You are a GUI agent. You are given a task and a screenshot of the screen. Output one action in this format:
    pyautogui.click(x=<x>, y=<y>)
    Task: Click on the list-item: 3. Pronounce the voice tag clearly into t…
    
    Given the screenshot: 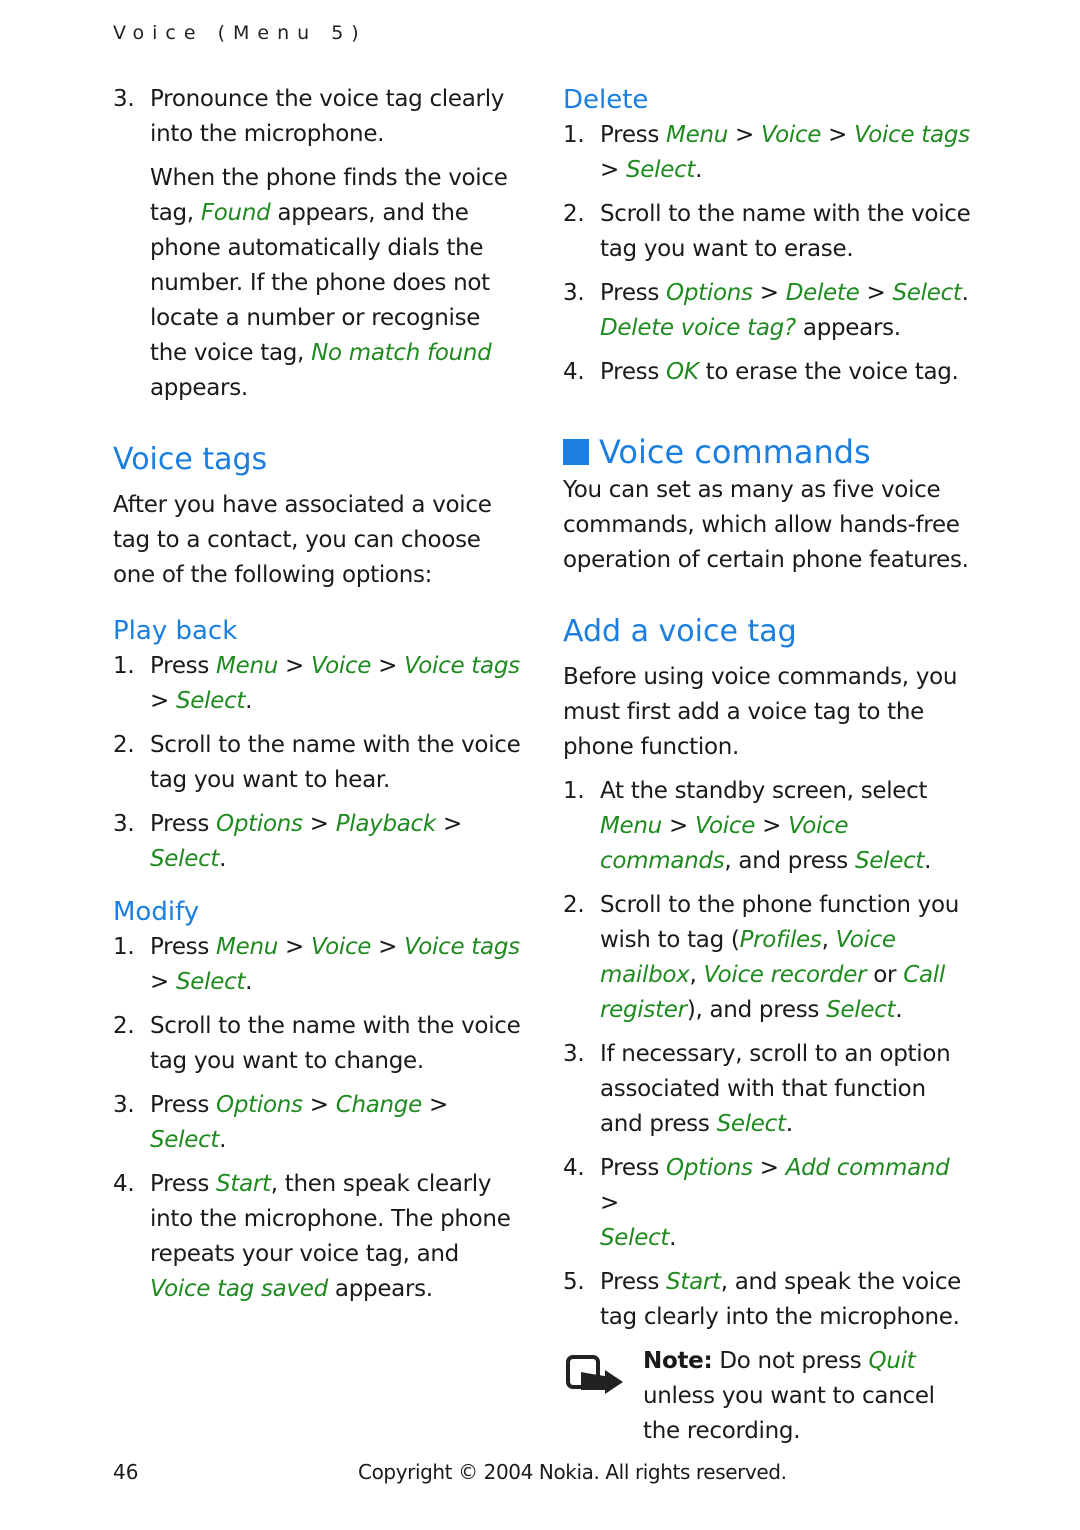 What is the action you would take?
    pyautogui.click(x=309, y=116)
    